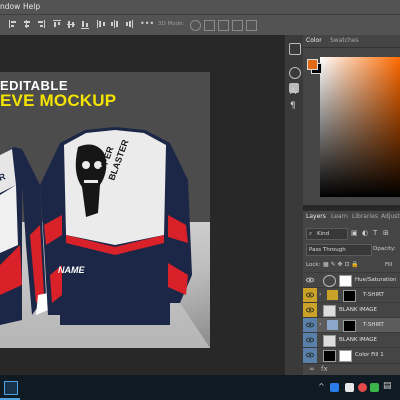 This screenshot has width=400, height=400. Describe the element at coordinates (85, 24) in the screenshot. I see `distribute-bottom-icon` at that location.